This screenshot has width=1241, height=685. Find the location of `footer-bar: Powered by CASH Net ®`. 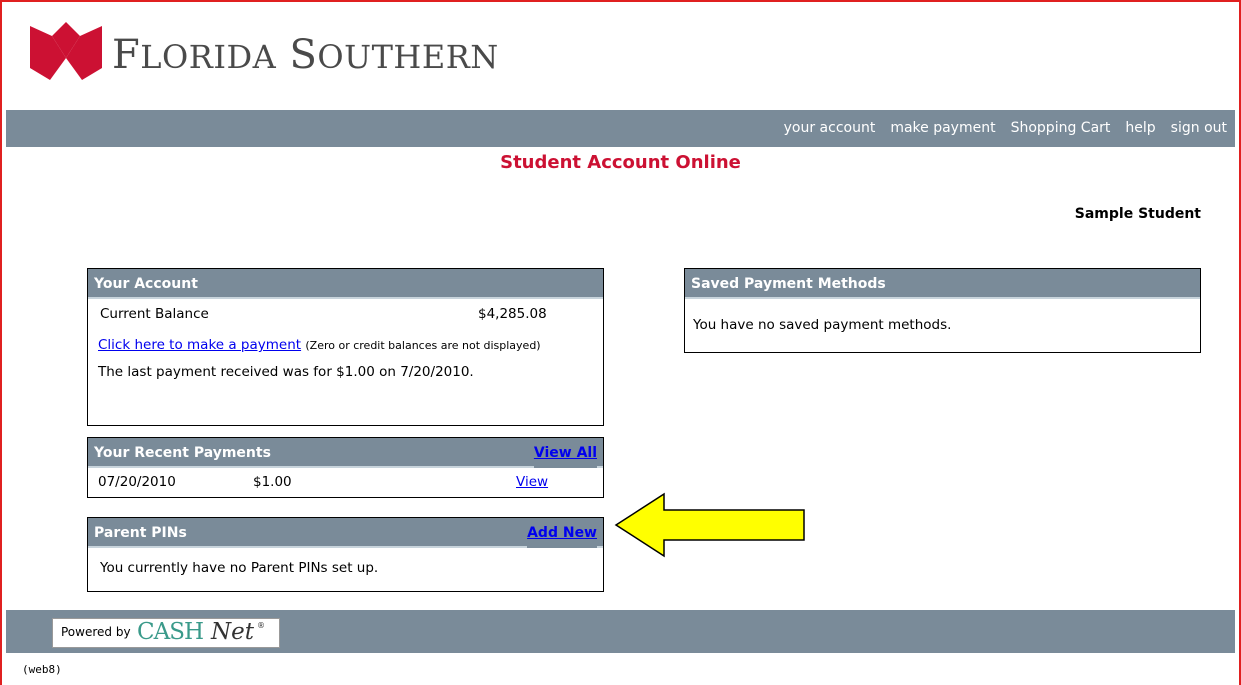

footer-bar: Powered by CASH Net ® is located at coordinates (620, 631).